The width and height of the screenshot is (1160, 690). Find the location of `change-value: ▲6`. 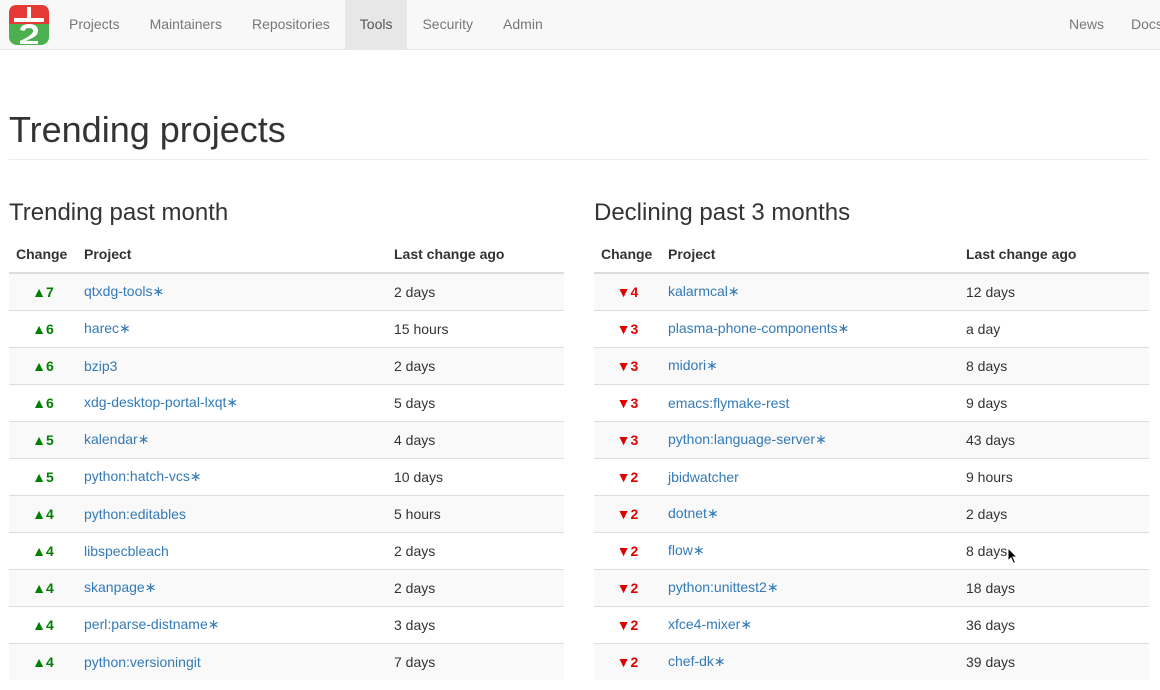

change-value: ▲6 is located at coordinates (43, 328).